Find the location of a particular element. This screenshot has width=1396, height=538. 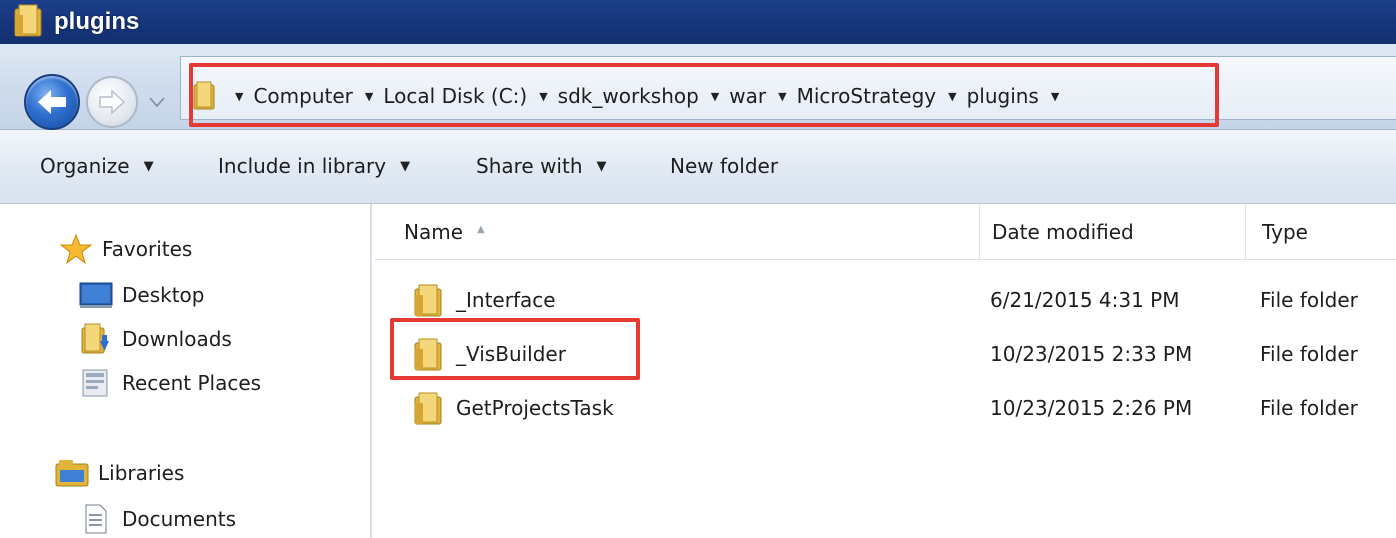

visbuilder-highlight-box is located at coordinates (515, 349).